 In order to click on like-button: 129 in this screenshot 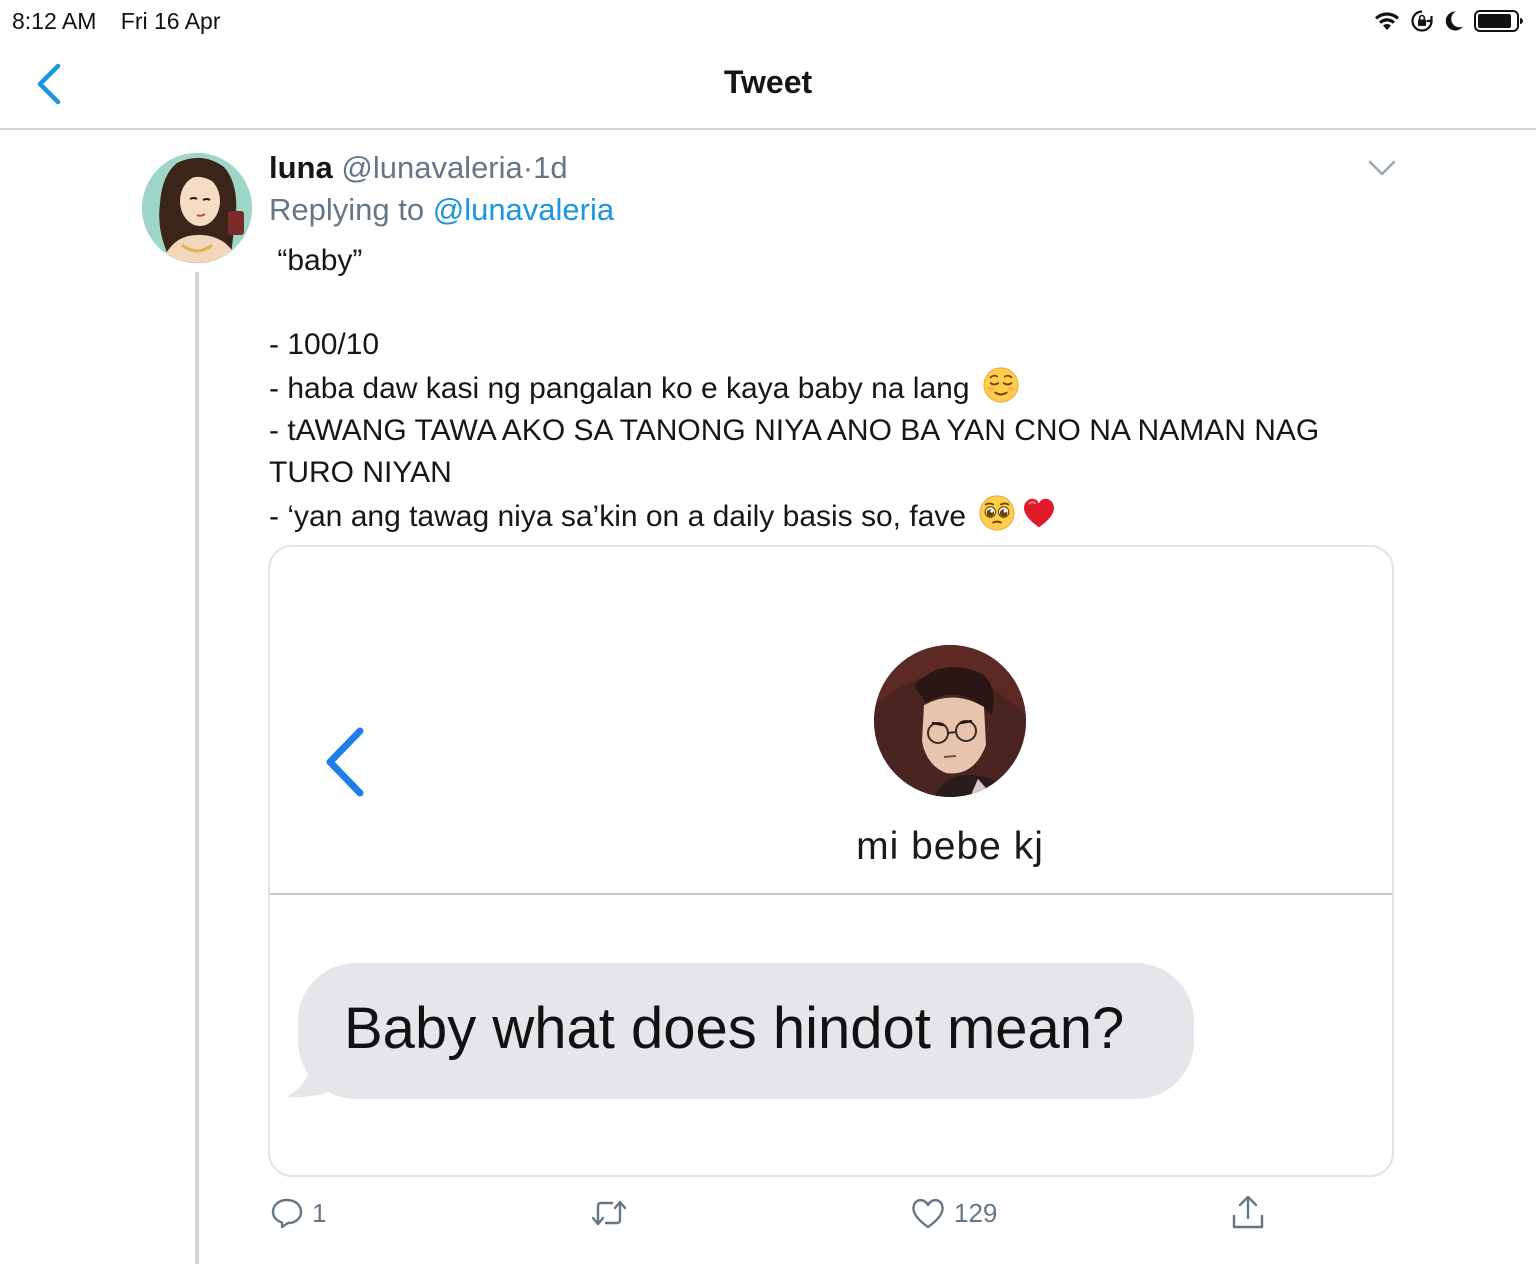, I will do `click(953, 1213)`.